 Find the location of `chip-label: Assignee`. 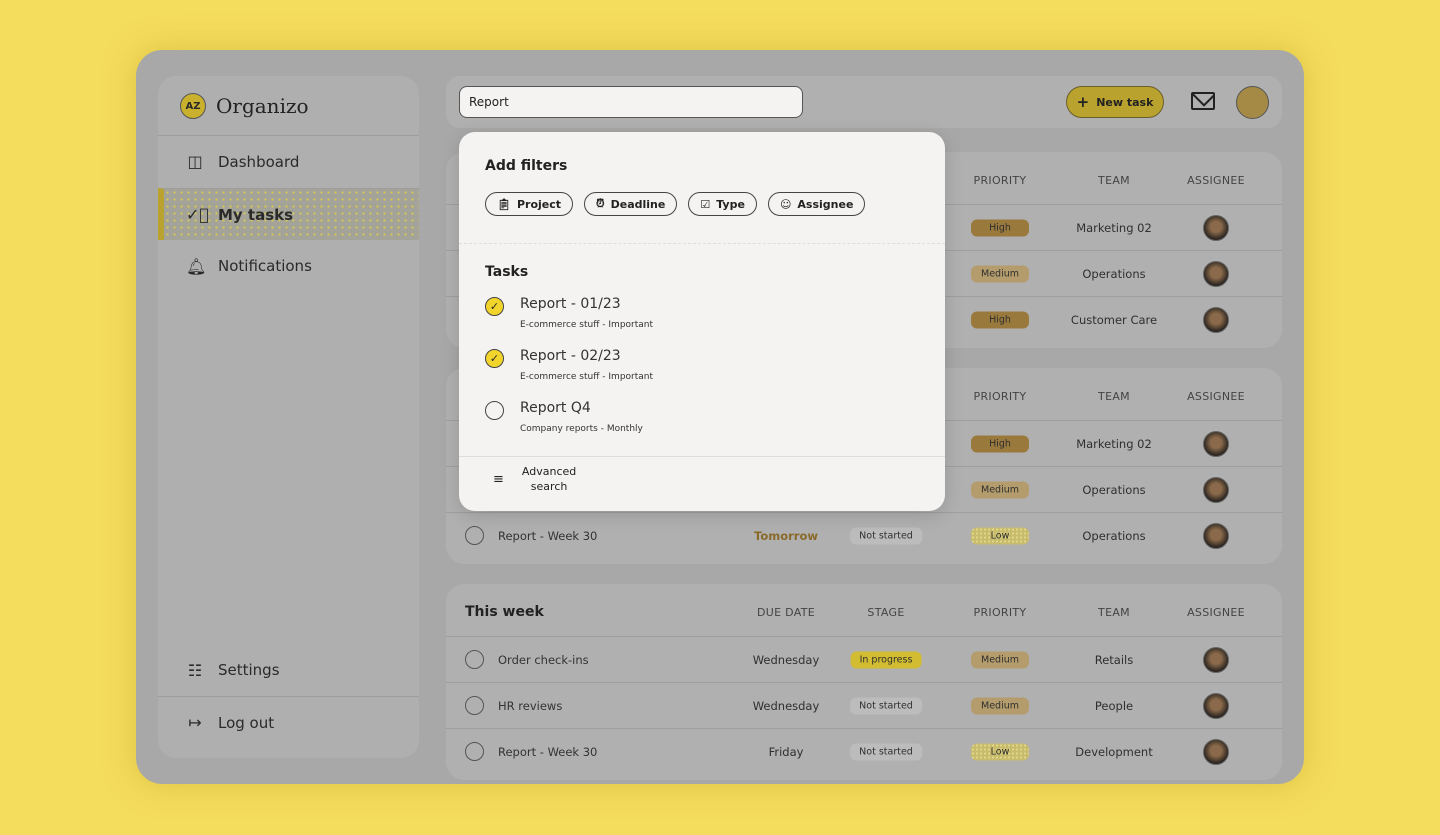

chip-label: Assignee is located at coordinates (825, 204).